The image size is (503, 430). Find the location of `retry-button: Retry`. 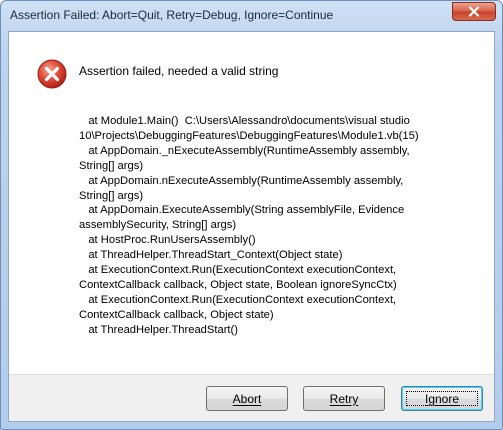

retry-button: Retry is located at coordinates (344, 398).